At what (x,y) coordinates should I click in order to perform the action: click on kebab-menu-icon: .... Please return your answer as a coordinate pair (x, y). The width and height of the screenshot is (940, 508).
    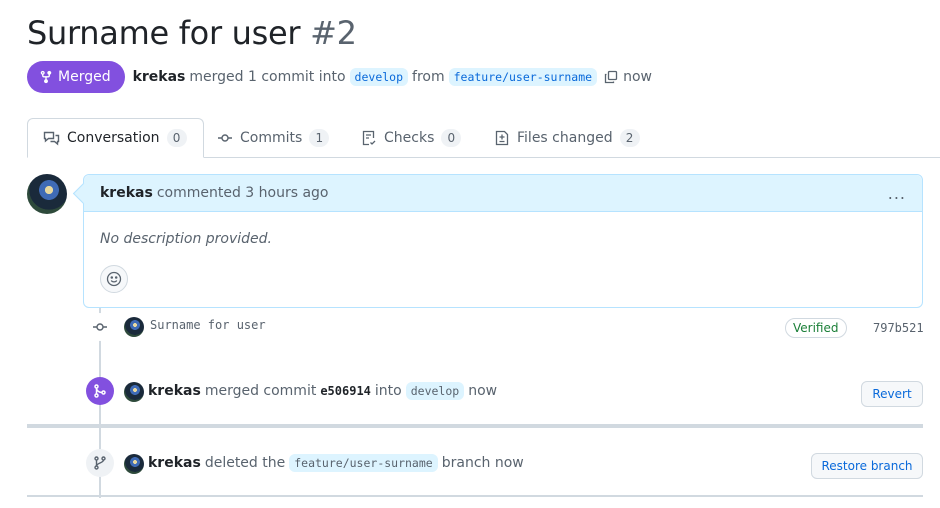
    Looking at the image, I should click on (897, 193).